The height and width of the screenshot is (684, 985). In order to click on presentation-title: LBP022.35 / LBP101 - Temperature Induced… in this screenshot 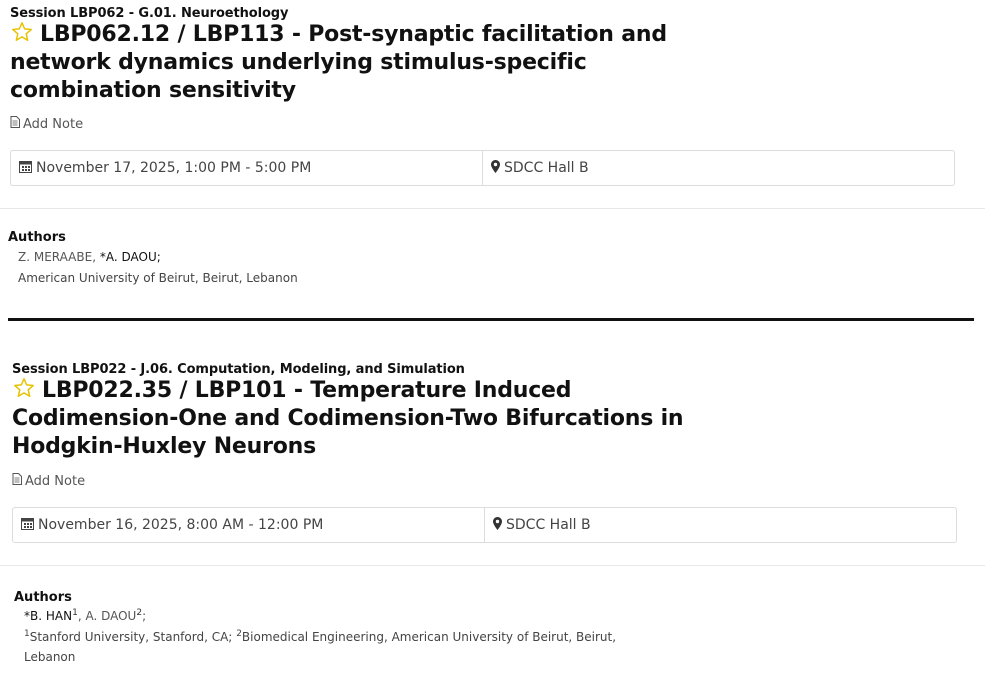, I will do `click(352, 419)`.